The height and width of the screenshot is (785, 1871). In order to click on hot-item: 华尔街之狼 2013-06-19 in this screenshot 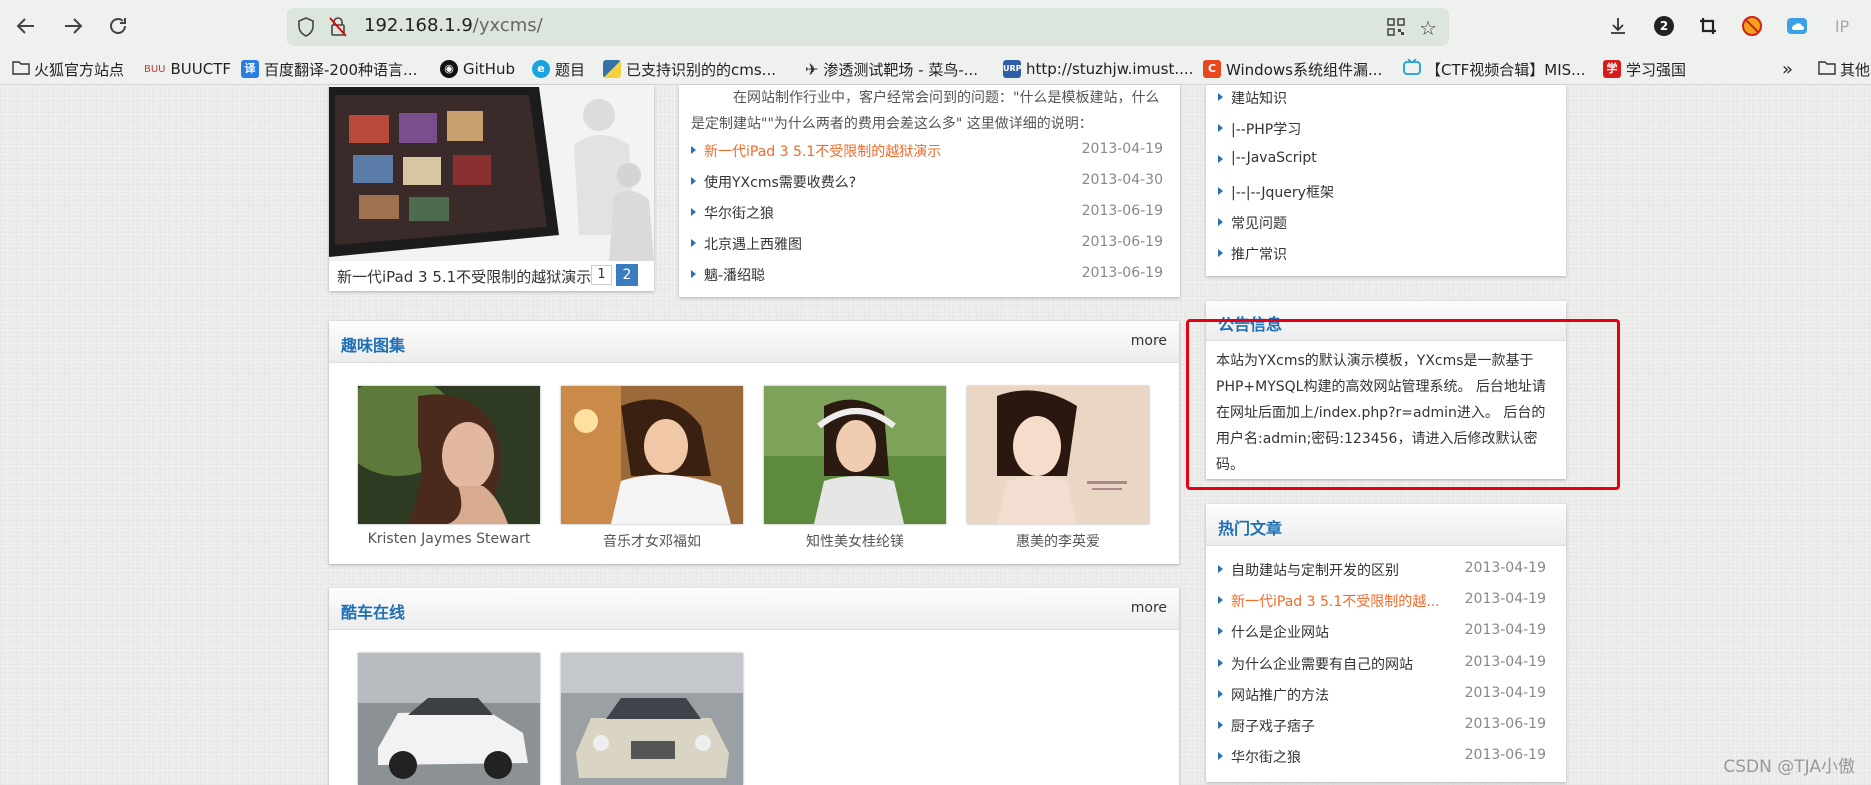, I will do `click(1382, 757)`.